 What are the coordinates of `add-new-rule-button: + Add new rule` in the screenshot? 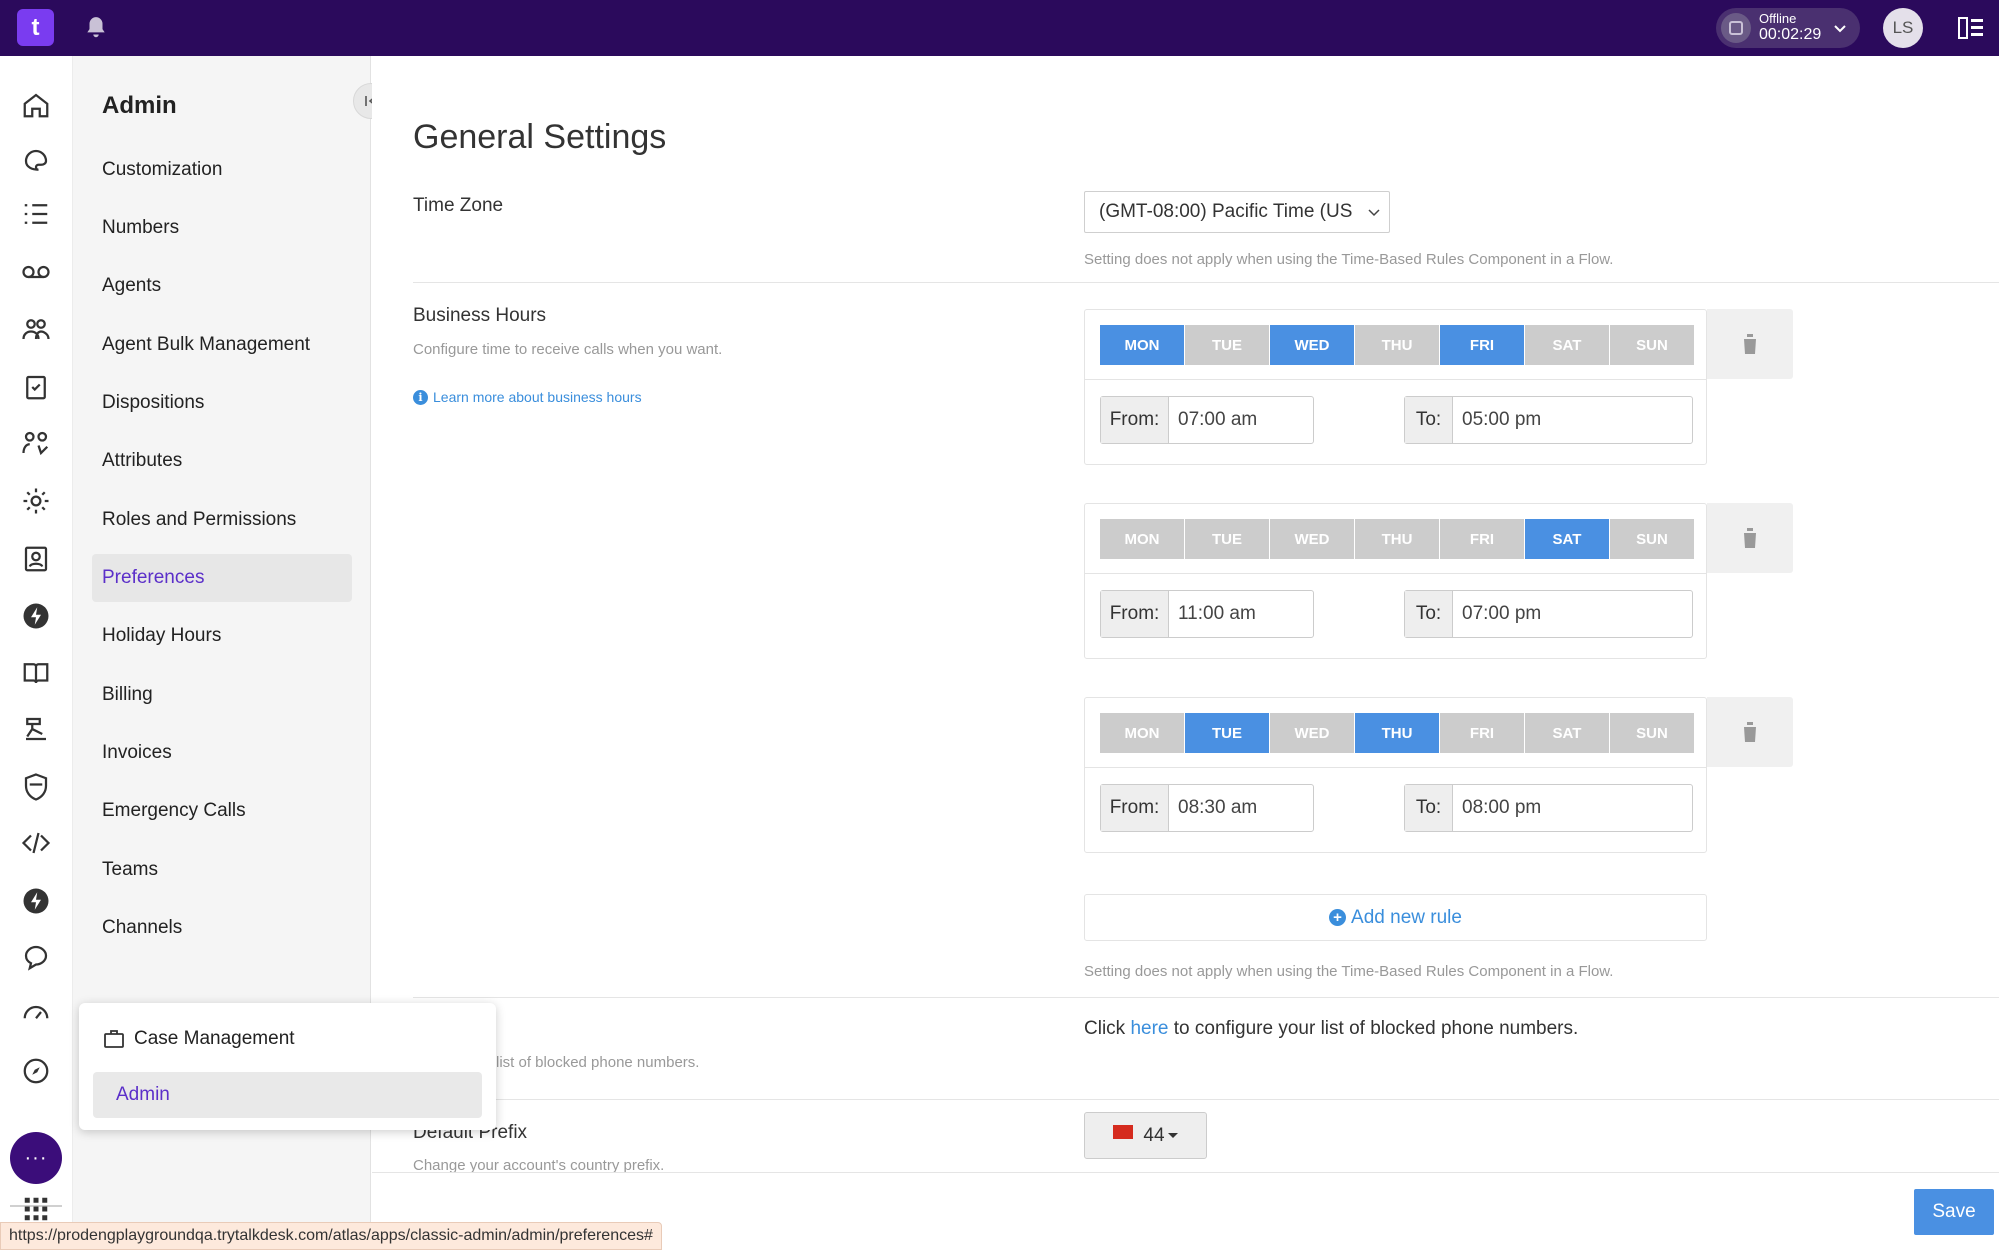 It's located at (1395, 917).